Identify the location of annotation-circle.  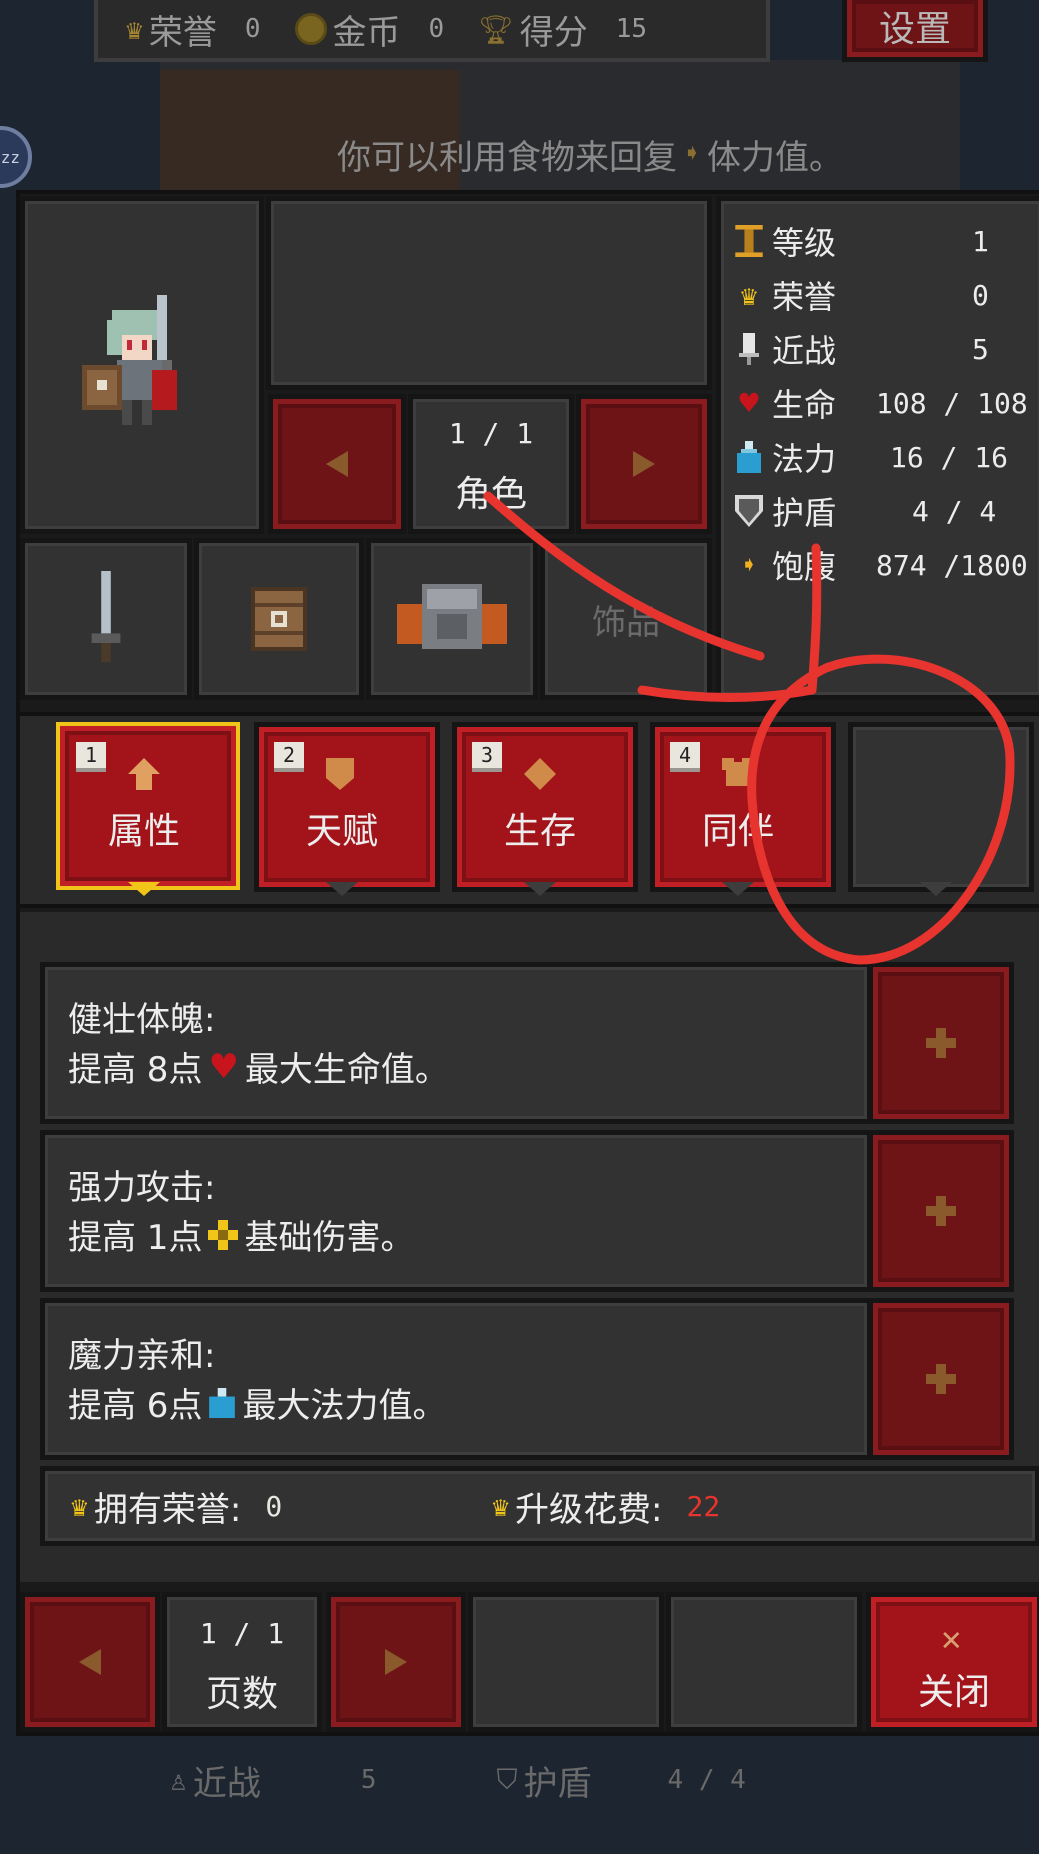
(881, 809).